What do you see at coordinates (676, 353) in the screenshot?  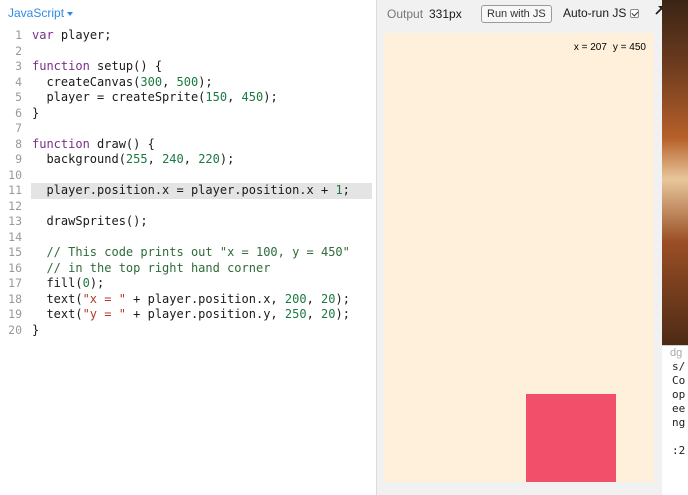 I see `edge-panel-top: dg` at bounding box center [676, 353].